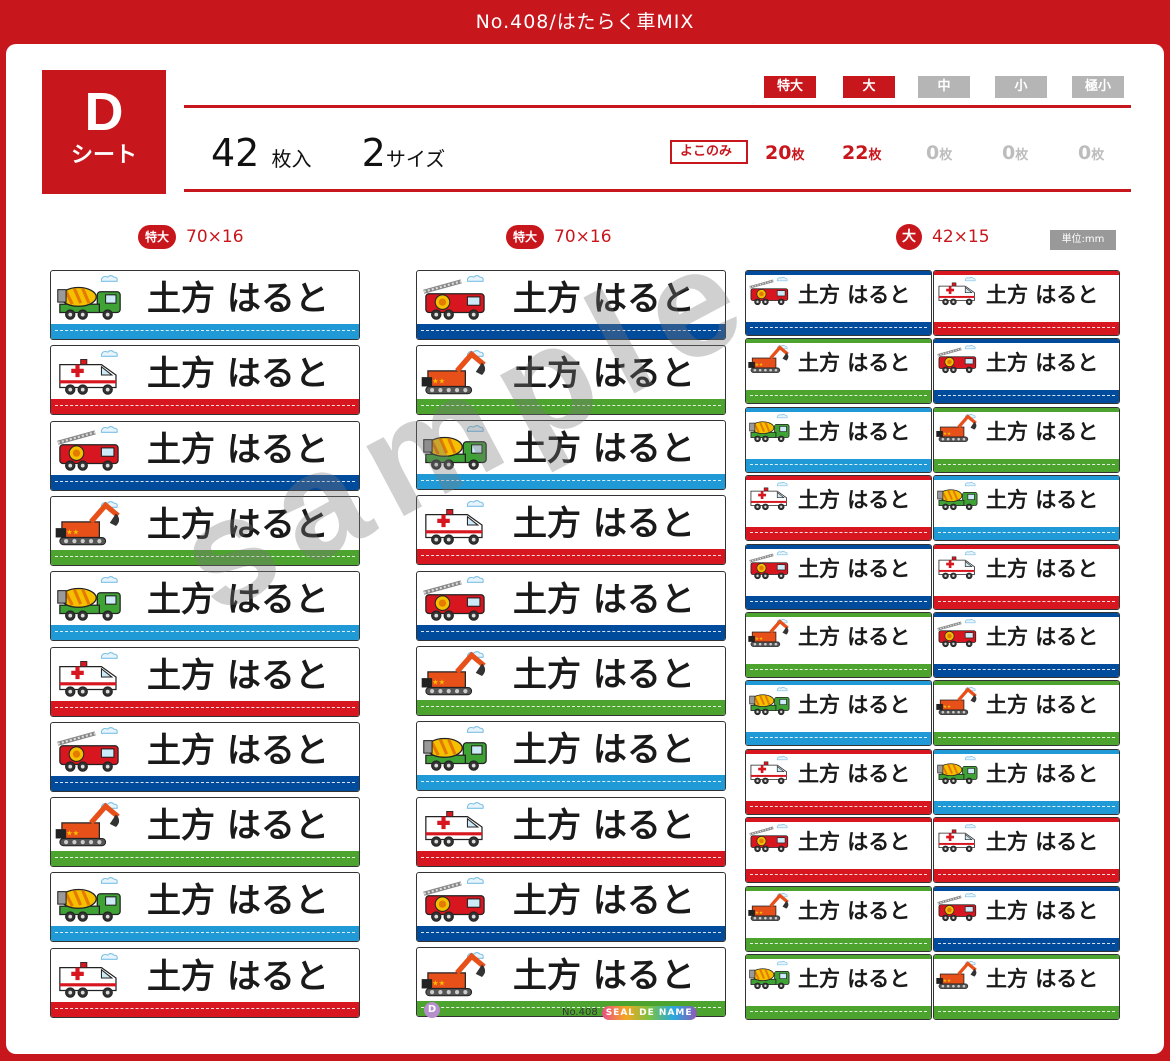 The image size is (1170, 1061). Describe the element at coordinates (104, 112) in the screenshot. I see `sheet-letter: D` at that location.